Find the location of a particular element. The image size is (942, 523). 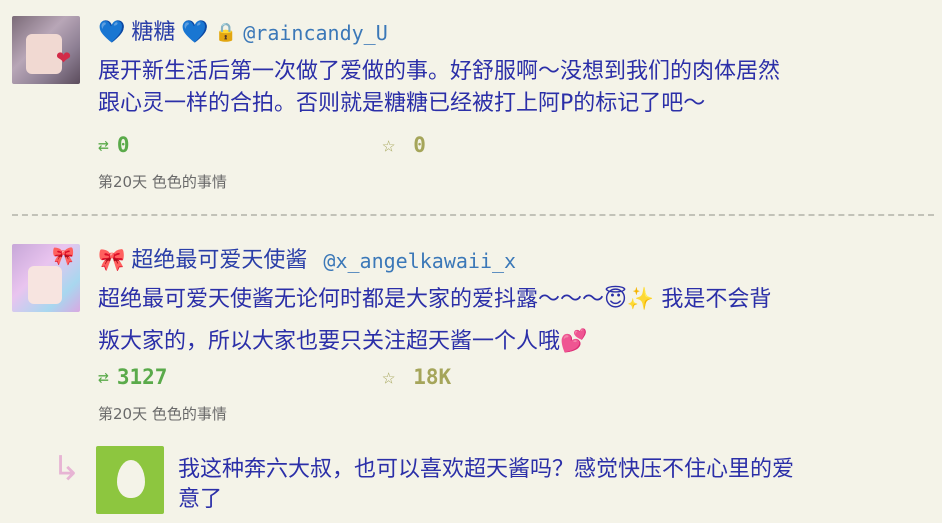

like-area: ☆ 18K is located at coordinates (416, 377).